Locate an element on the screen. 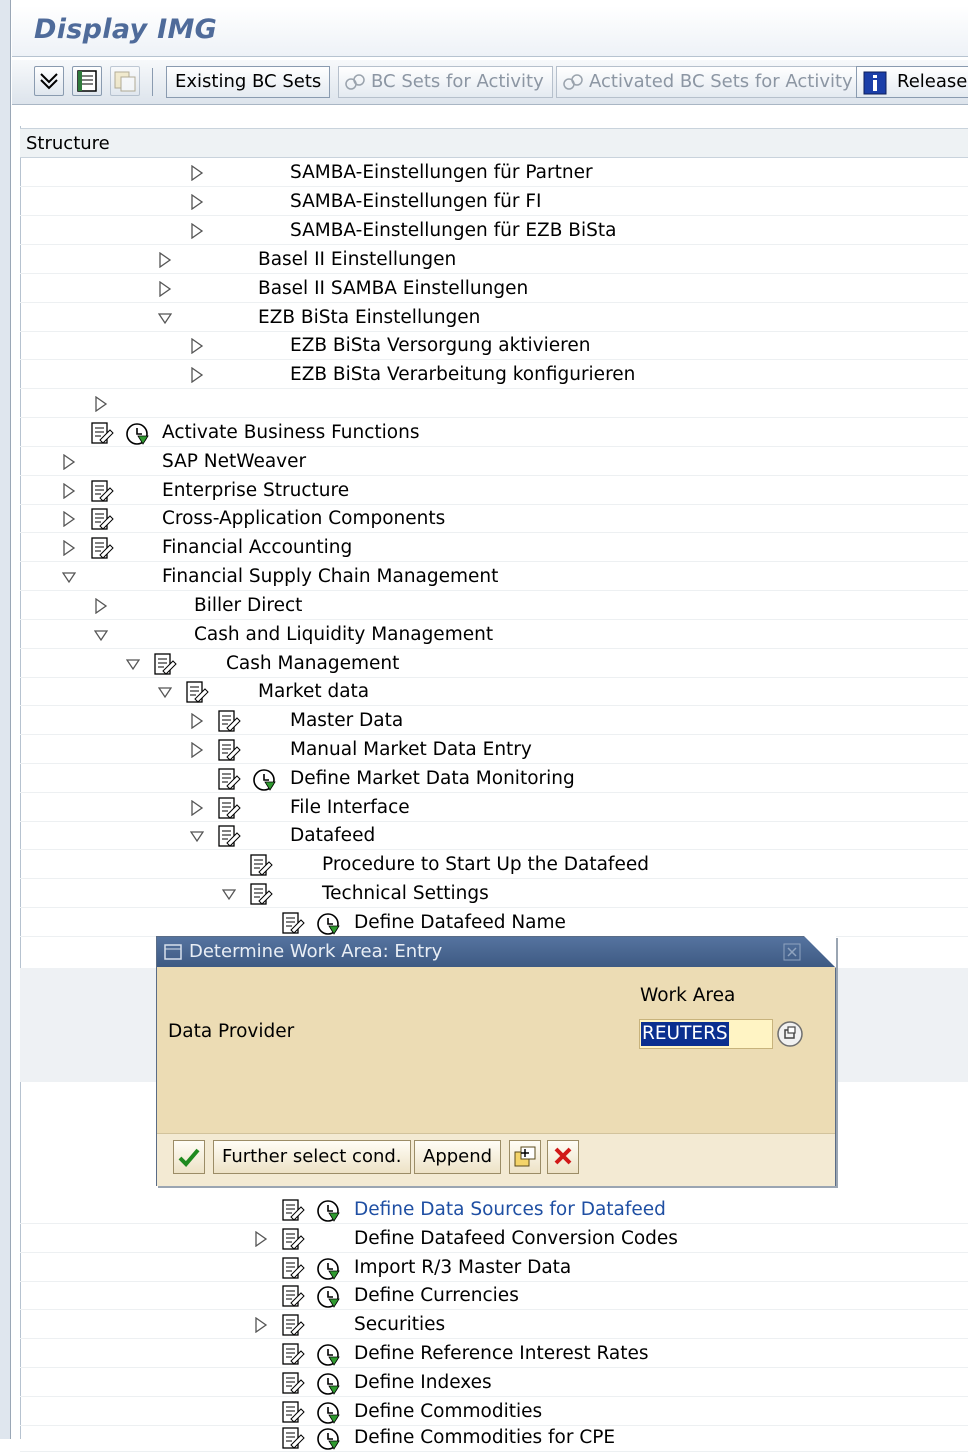 This screenshot has width=968, height=1456. tree-node-label: SAMBA-Einstellungen für EZB BiSta is located at coordinates (453, 231).